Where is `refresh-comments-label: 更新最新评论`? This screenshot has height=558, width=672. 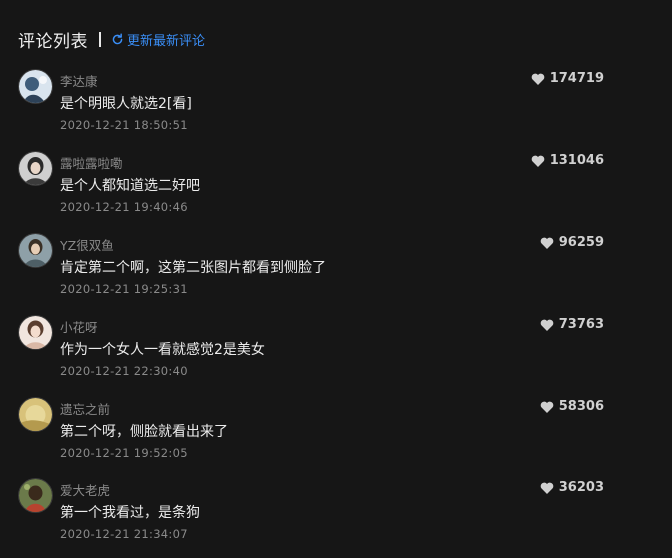
refresh-comments-label: 更新最新评论 is located at coordinates (166, 41).